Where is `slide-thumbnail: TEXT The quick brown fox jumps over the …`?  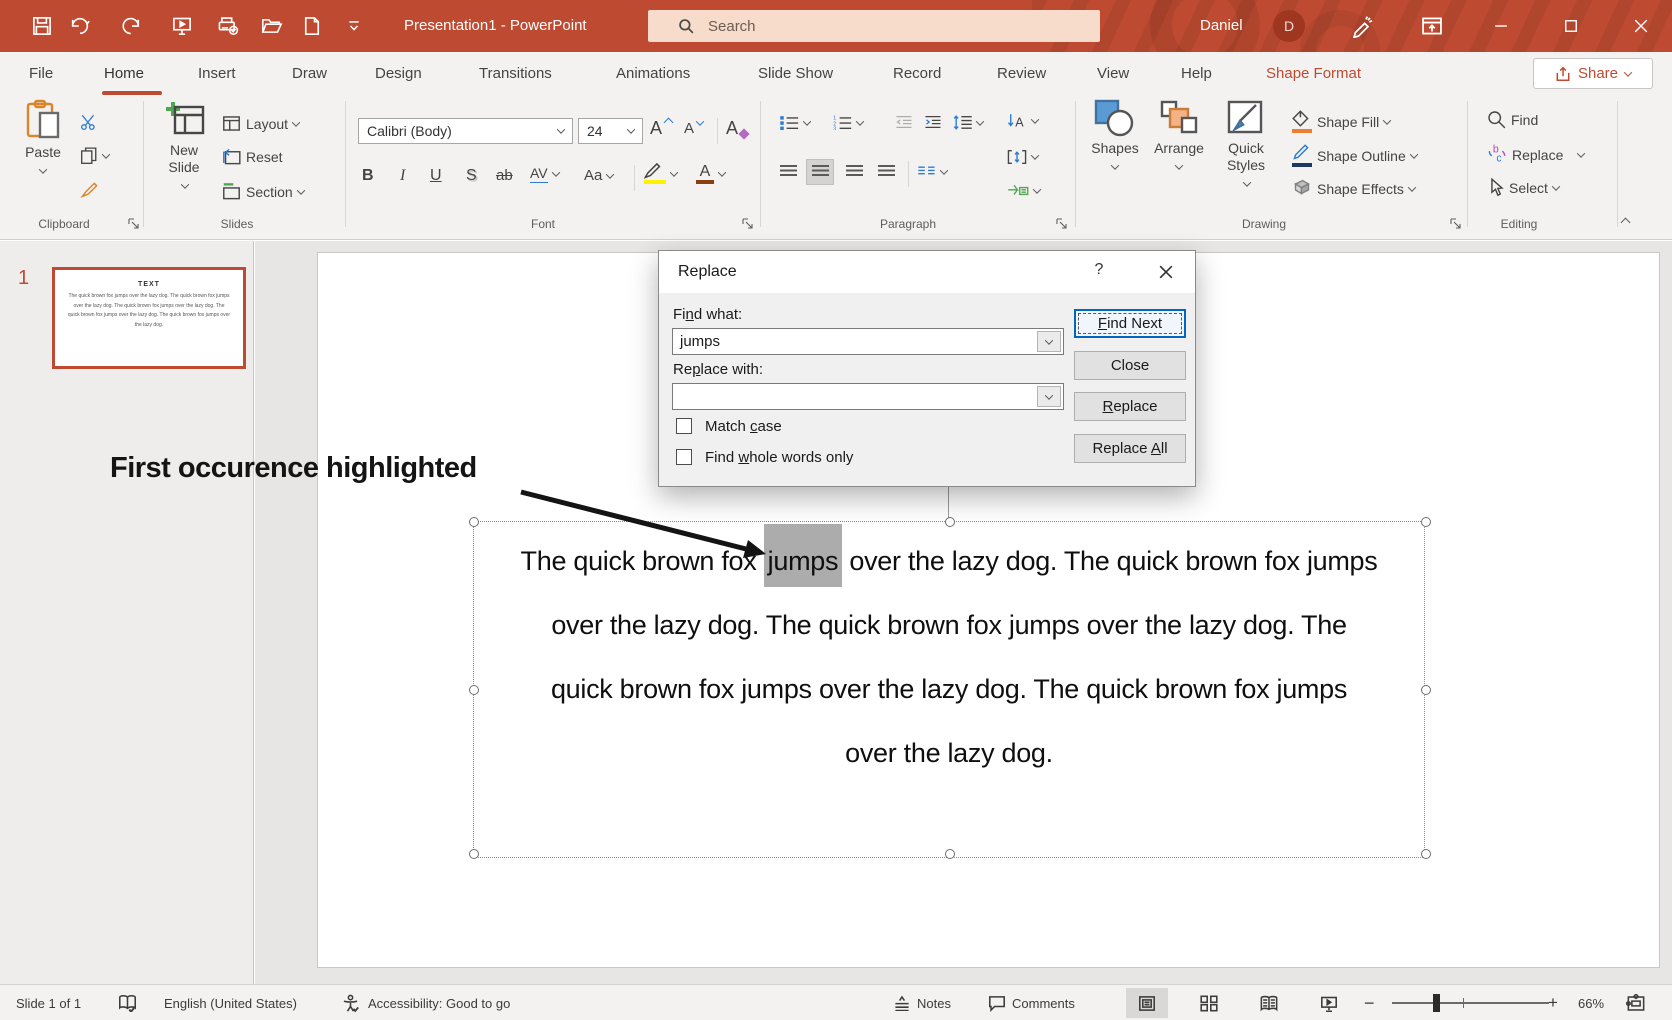
slide-thumbnail: TEXT The quick brown fox jumps over the … is located at coordinates (149, 318).